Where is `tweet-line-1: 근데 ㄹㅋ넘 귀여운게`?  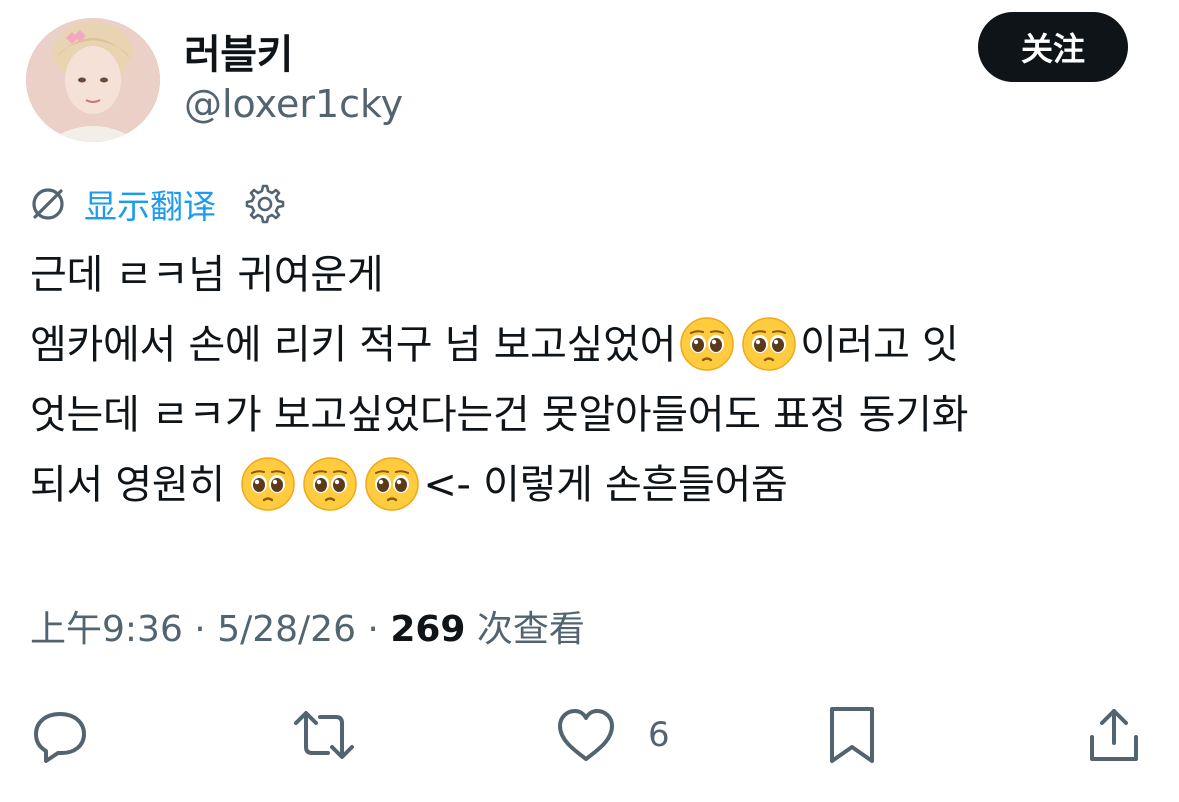 tweet-line-1: 근데 ㄹㅋ넘 귀여운게 is located at coordinates (207, 275).